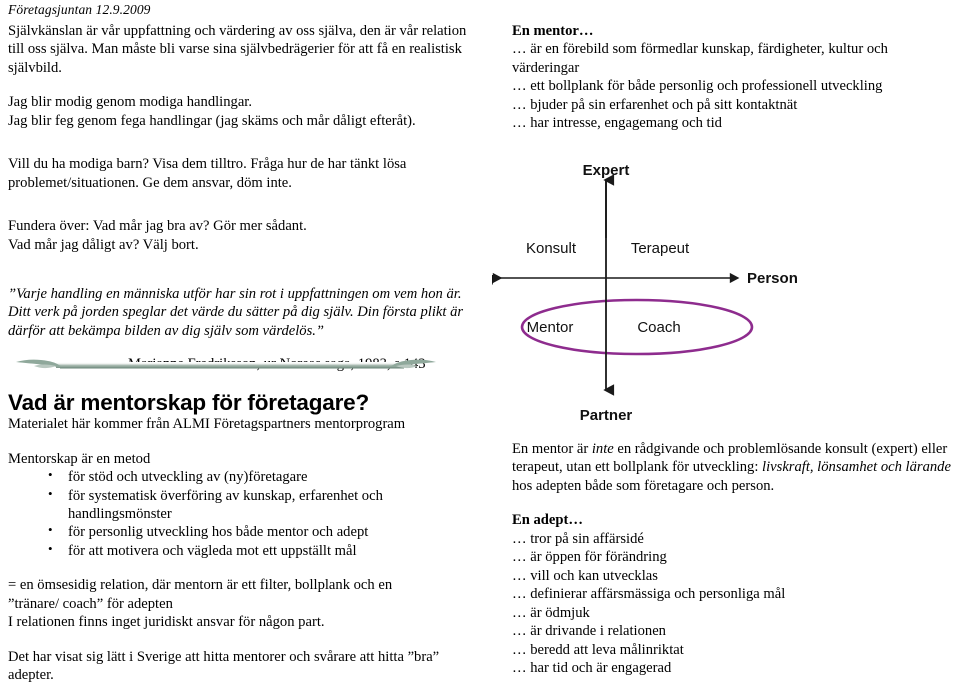  I want to click on list-intro: Mentorskap är en metod, so click(79, 458).